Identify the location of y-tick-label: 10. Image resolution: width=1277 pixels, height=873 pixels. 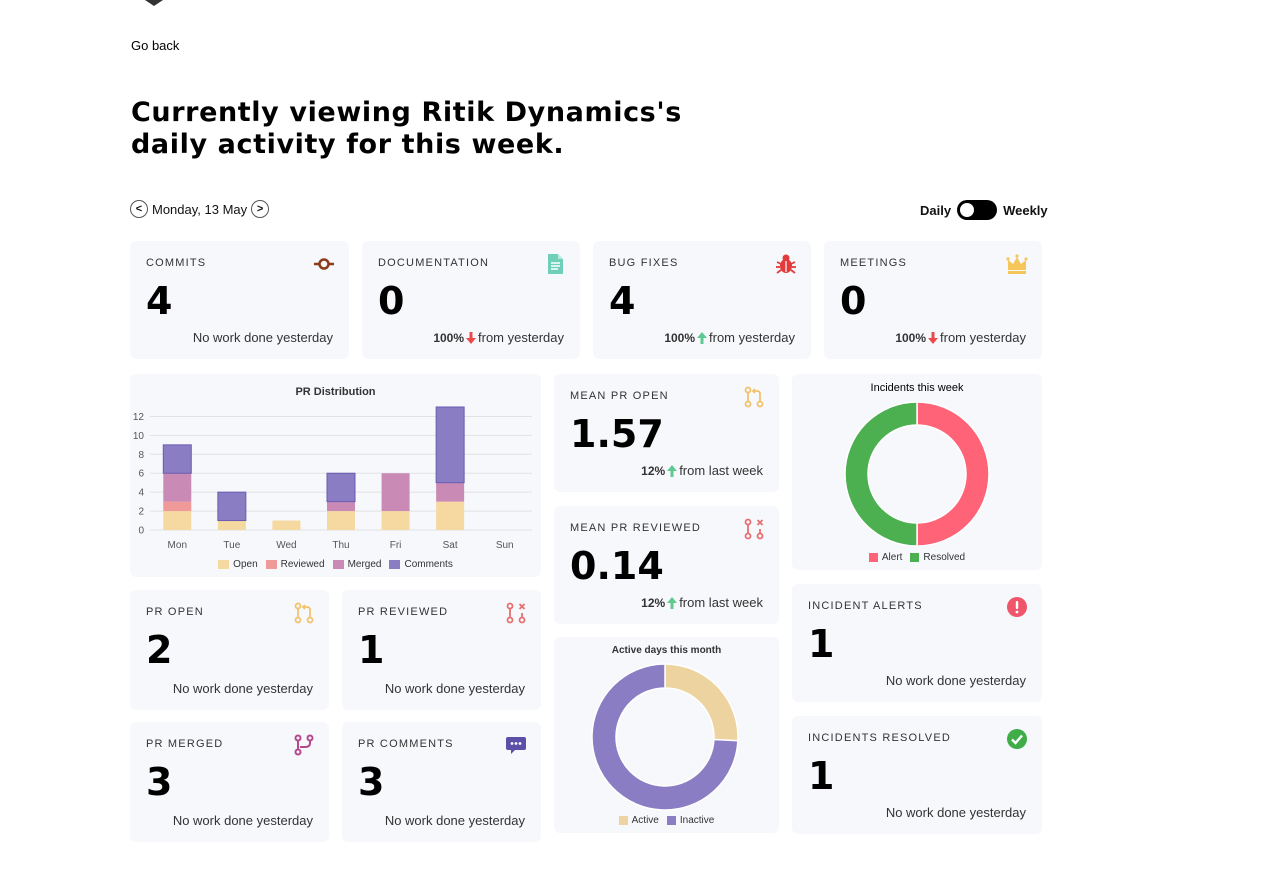
(139, 436).